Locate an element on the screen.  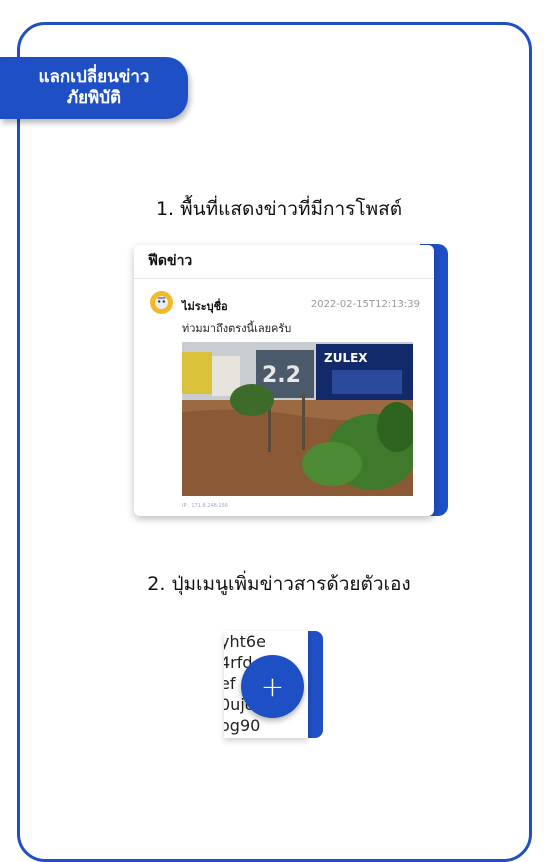
post-author: ไม่ระบุชื่อ is located at coordinates (205, 306).